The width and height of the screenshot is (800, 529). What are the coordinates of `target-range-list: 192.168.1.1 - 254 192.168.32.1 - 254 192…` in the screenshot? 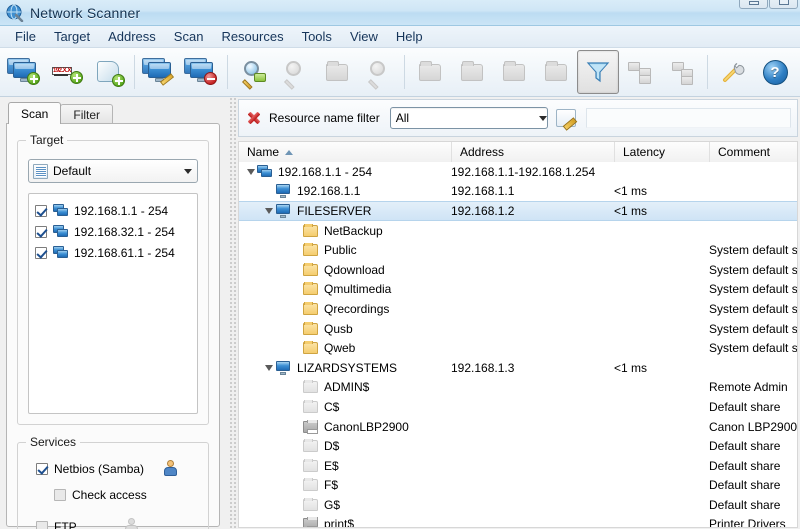 It's located at (113, 303).